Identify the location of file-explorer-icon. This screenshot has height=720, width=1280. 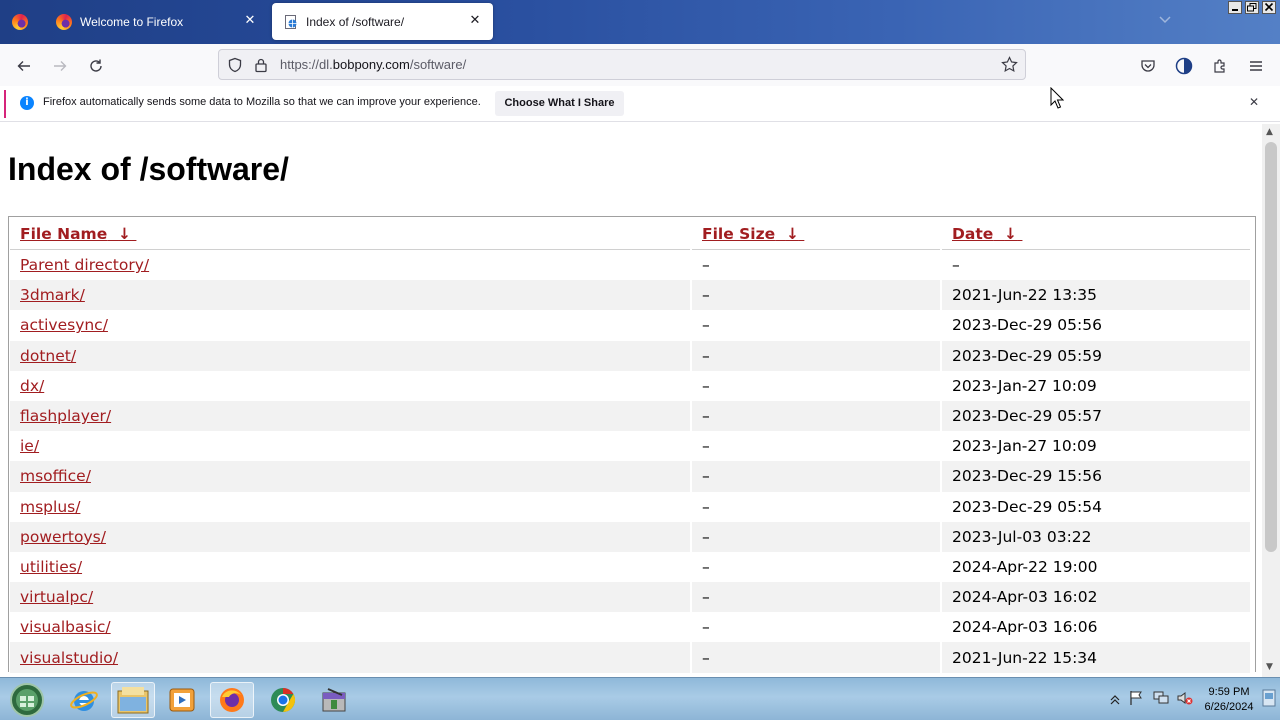
(133, 700).